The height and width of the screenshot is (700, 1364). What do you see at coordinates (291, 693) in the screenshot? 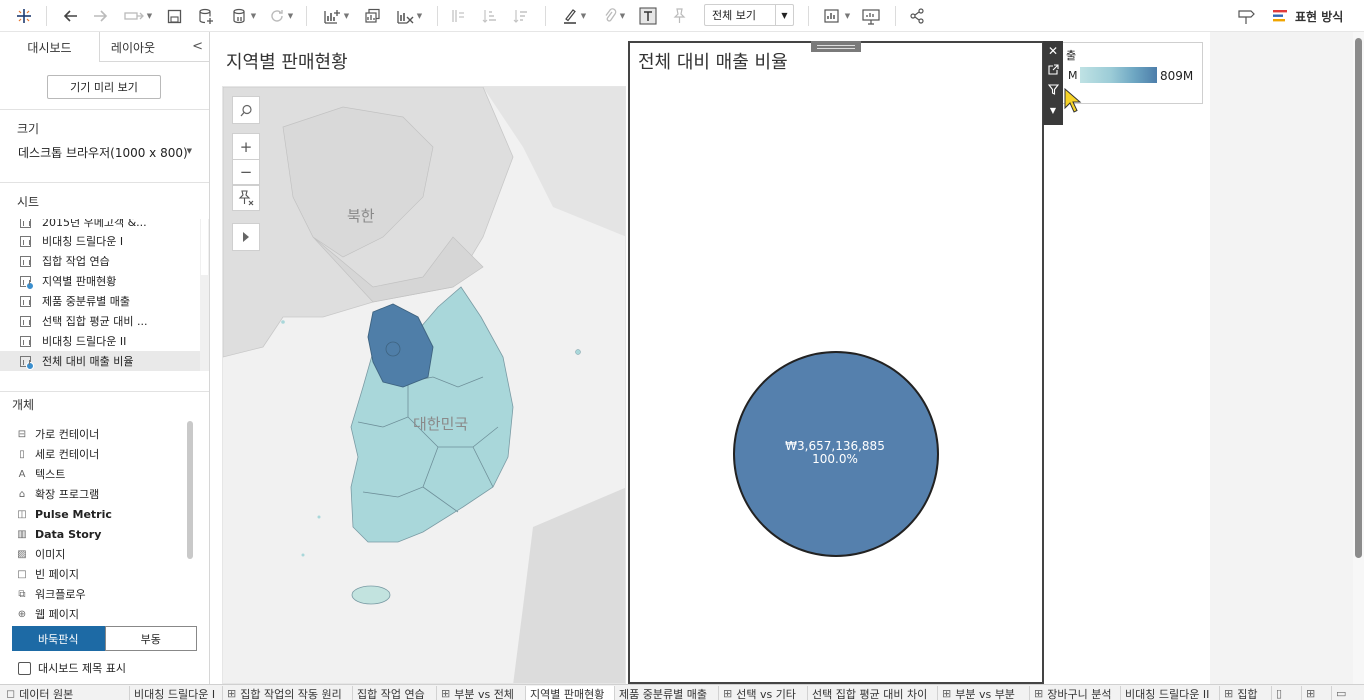
I see `tab-label: 집합 작업의 작동 원리` at bounding box center [291, 693].